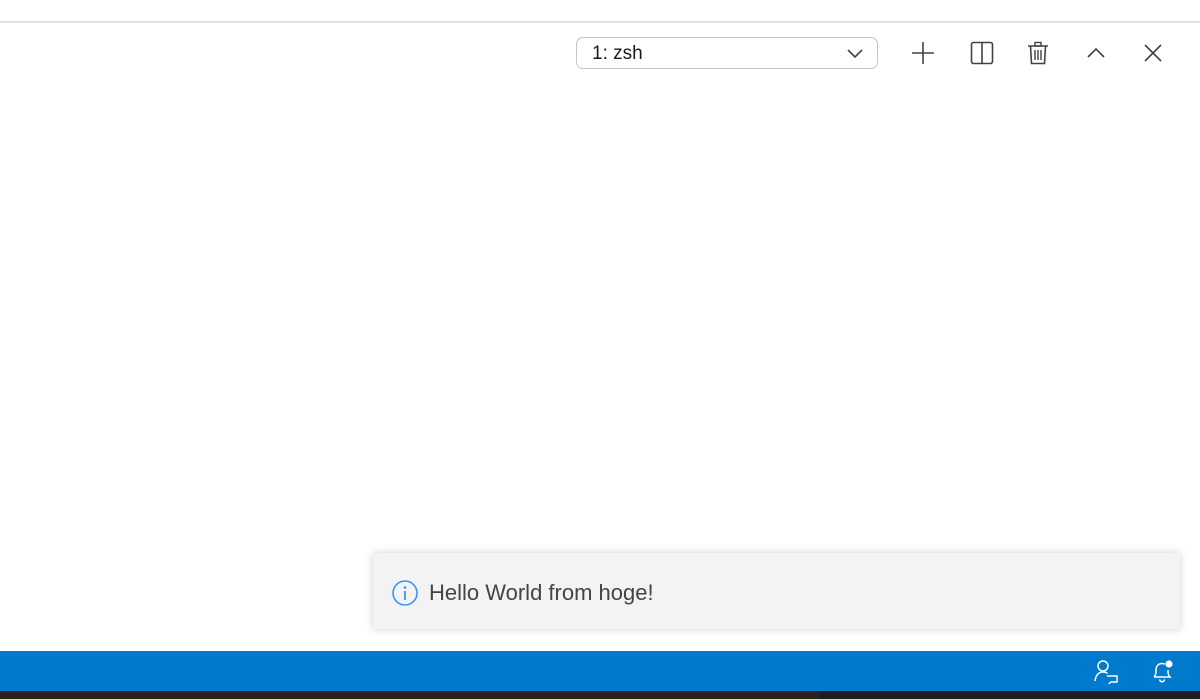  Describe the element at coordinates (600, 671) in the screenshot. I see `status-bar` at that location.